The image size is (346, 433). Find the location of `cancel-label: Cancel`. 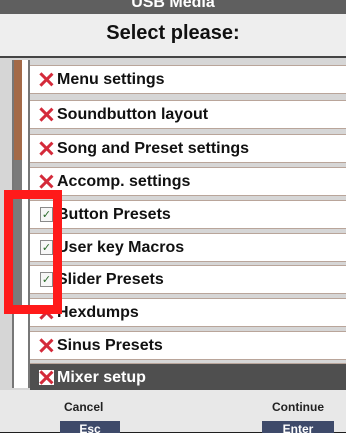

cancel-label: Cancel is located at coordinates (84, 407).